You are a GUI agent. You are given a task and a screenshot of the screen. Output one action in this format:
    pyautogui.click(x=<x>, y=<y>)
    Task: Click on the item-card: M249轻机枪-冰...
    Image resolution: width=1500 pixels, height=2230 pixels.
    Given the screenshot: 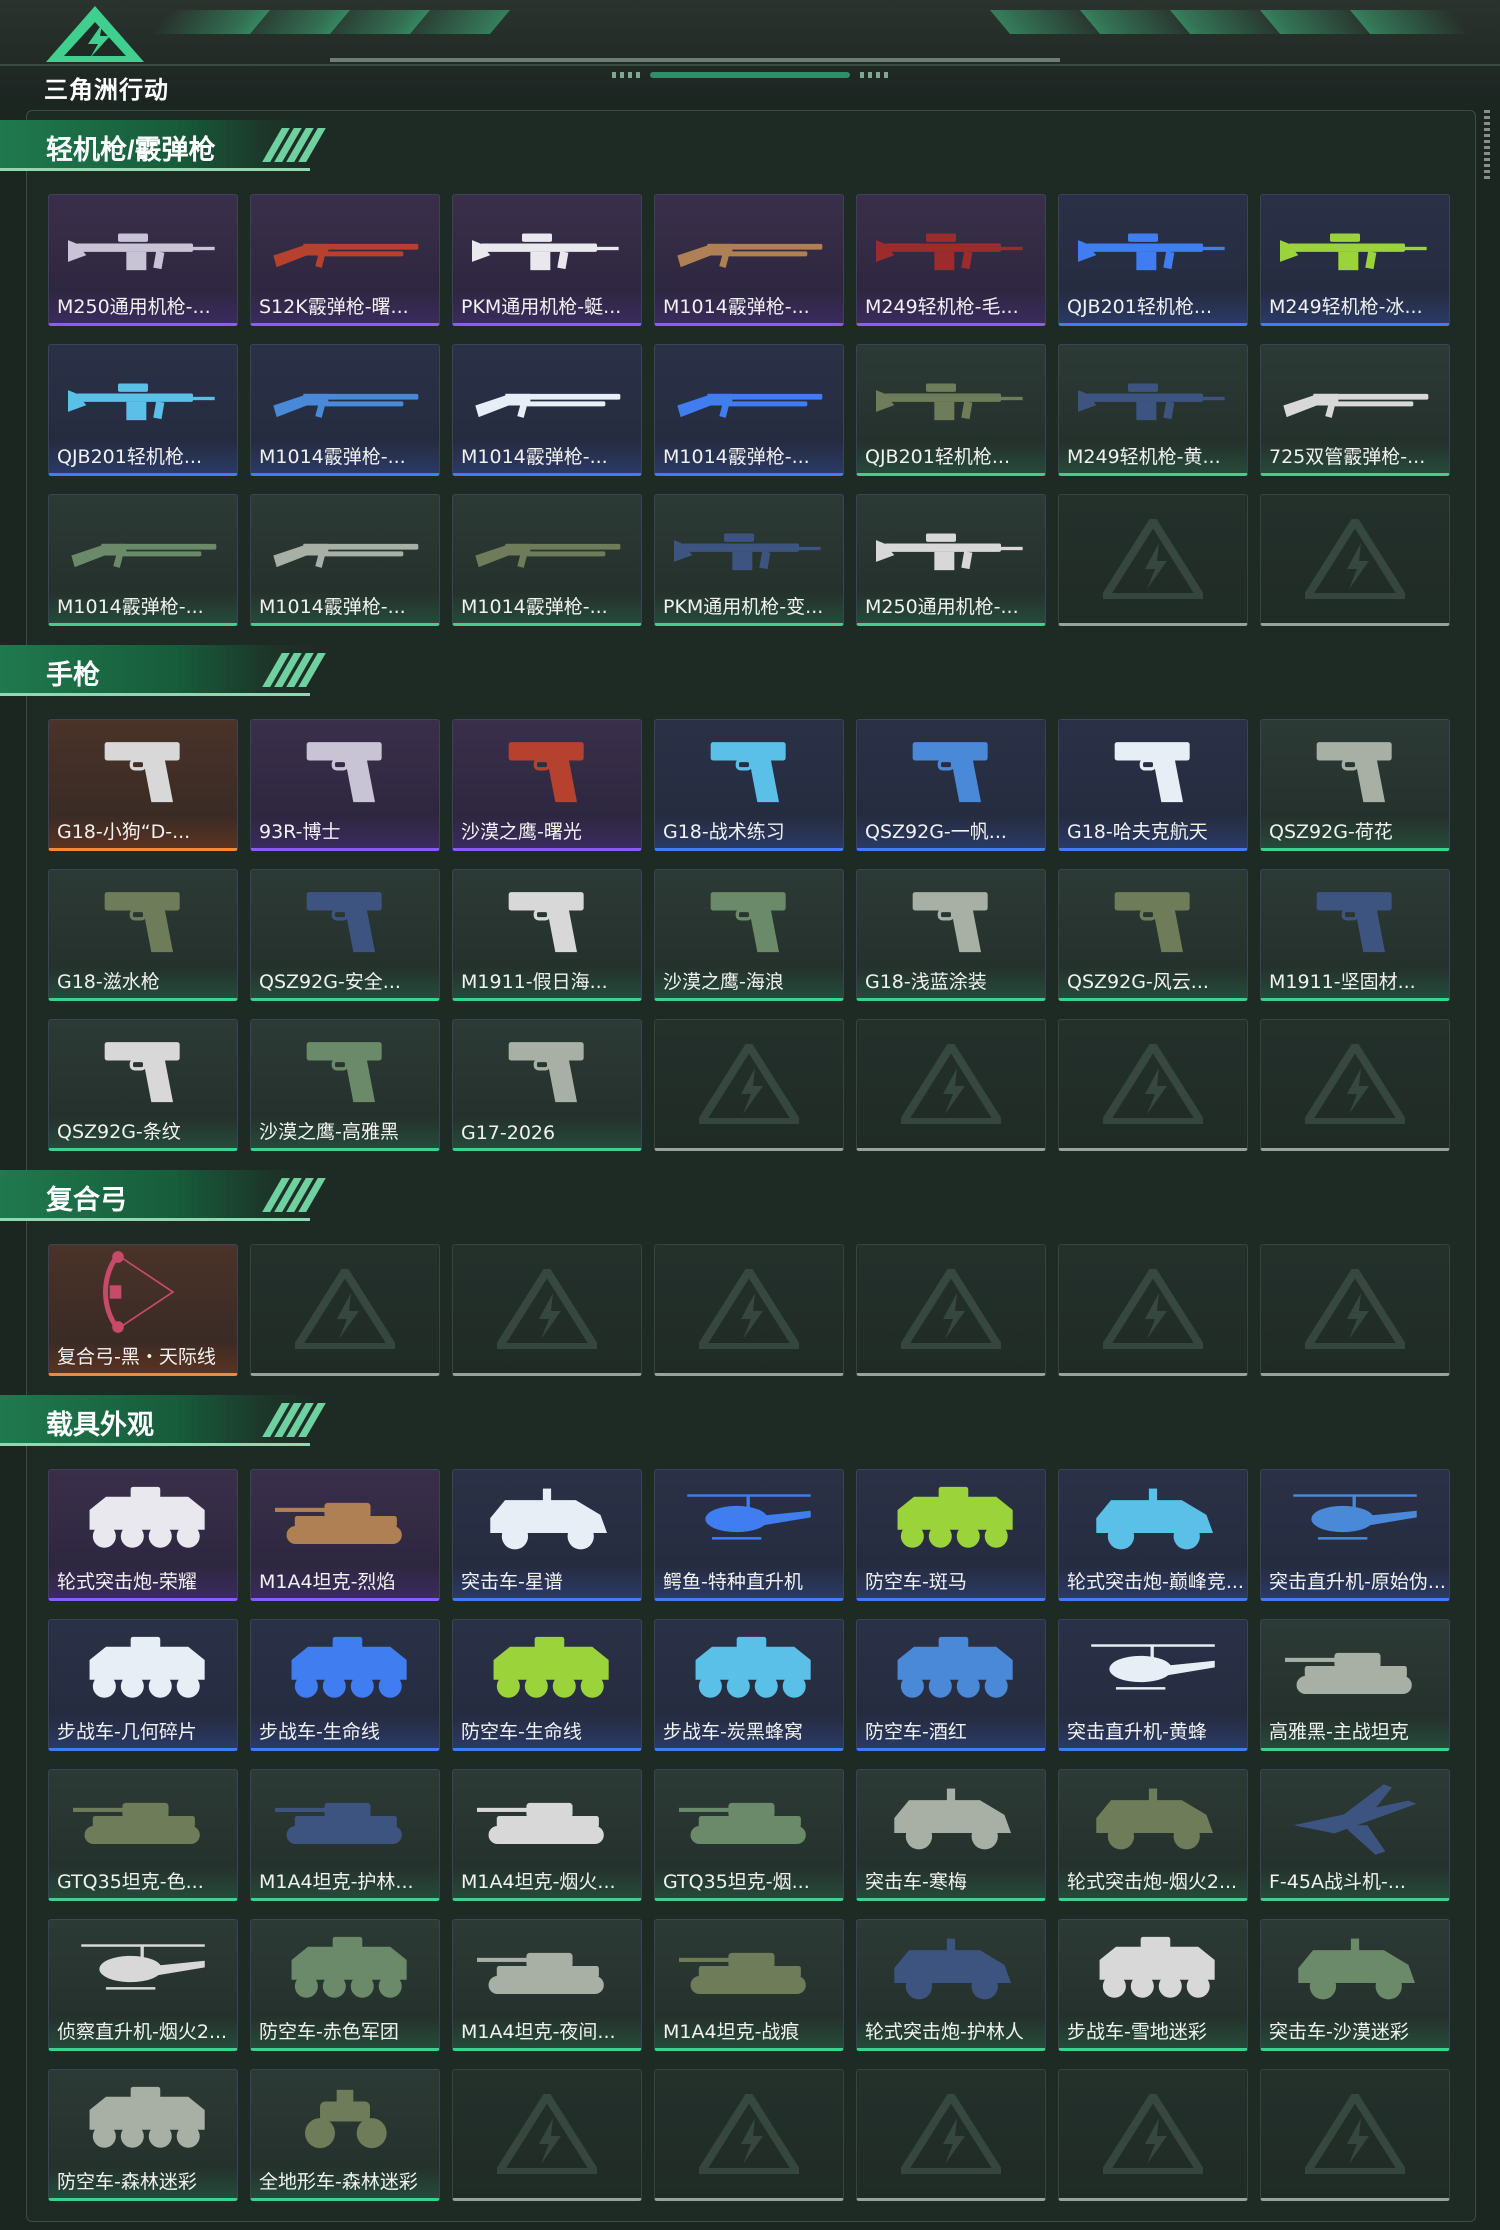 What is the action you would take?
    pyautogui.click(x=1355, y=260)
    